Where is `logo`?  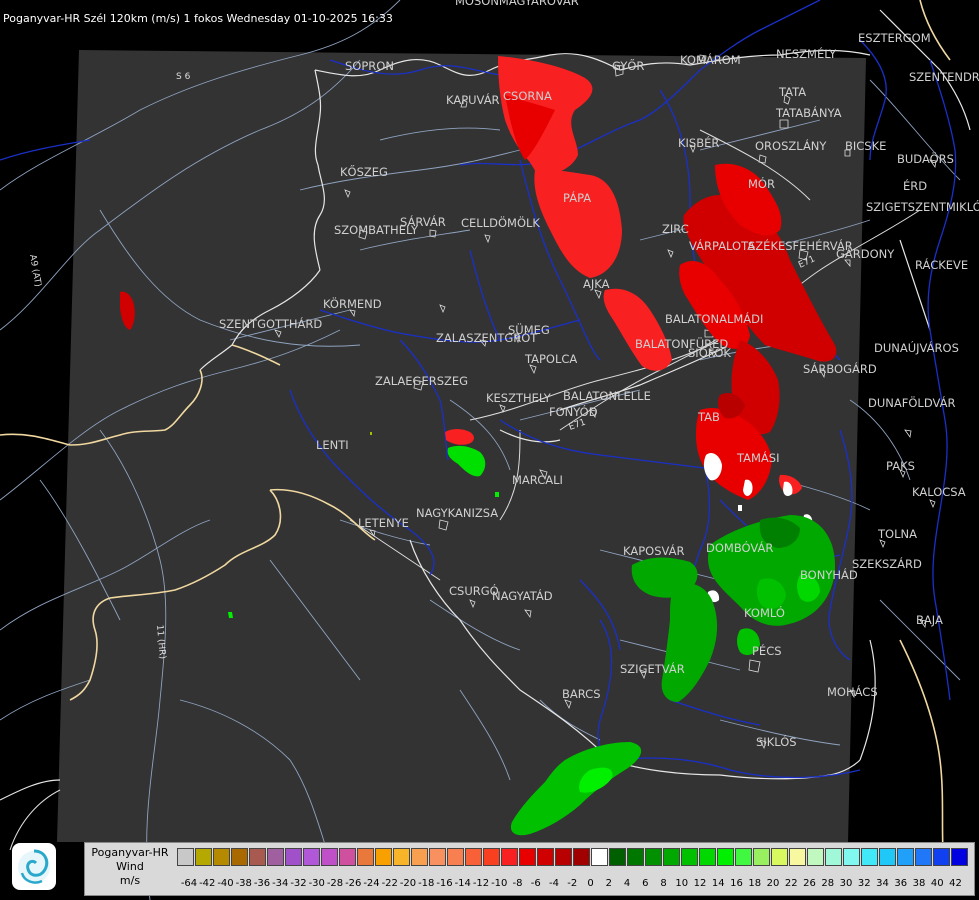
logo is located at coordinates (34, 866).